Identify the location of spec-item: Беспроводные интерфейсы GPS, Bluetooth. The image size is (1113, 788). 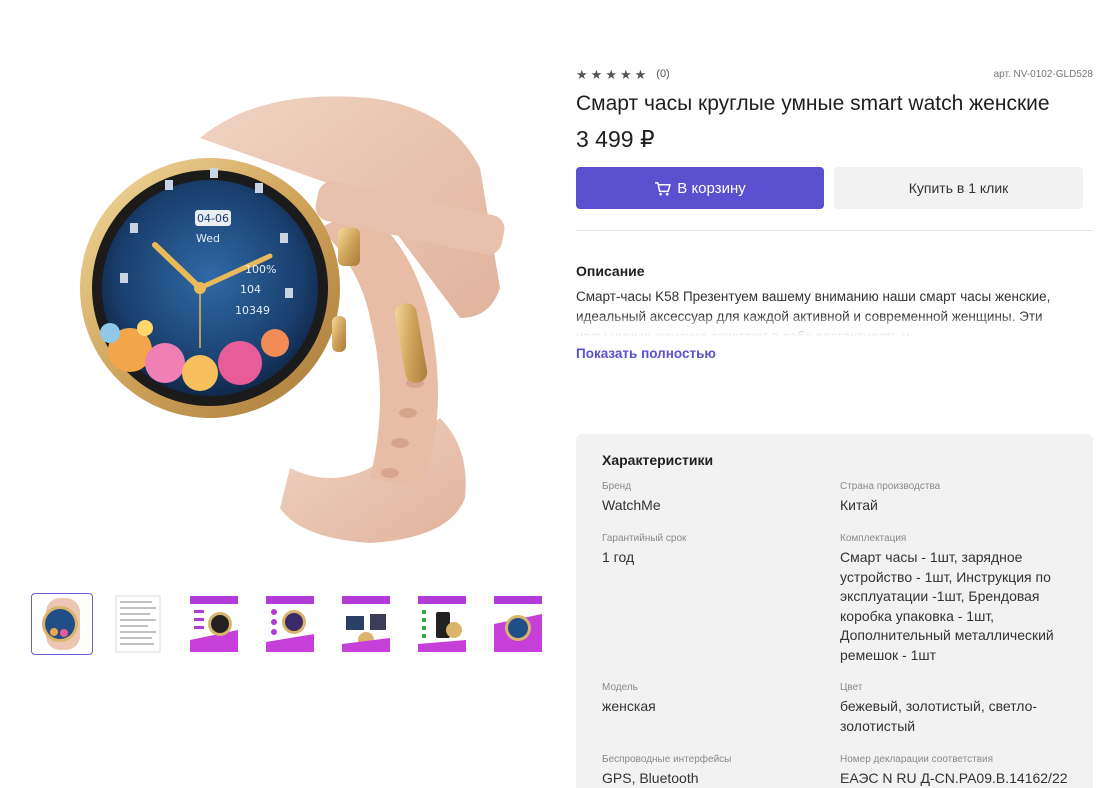
(721, 770).